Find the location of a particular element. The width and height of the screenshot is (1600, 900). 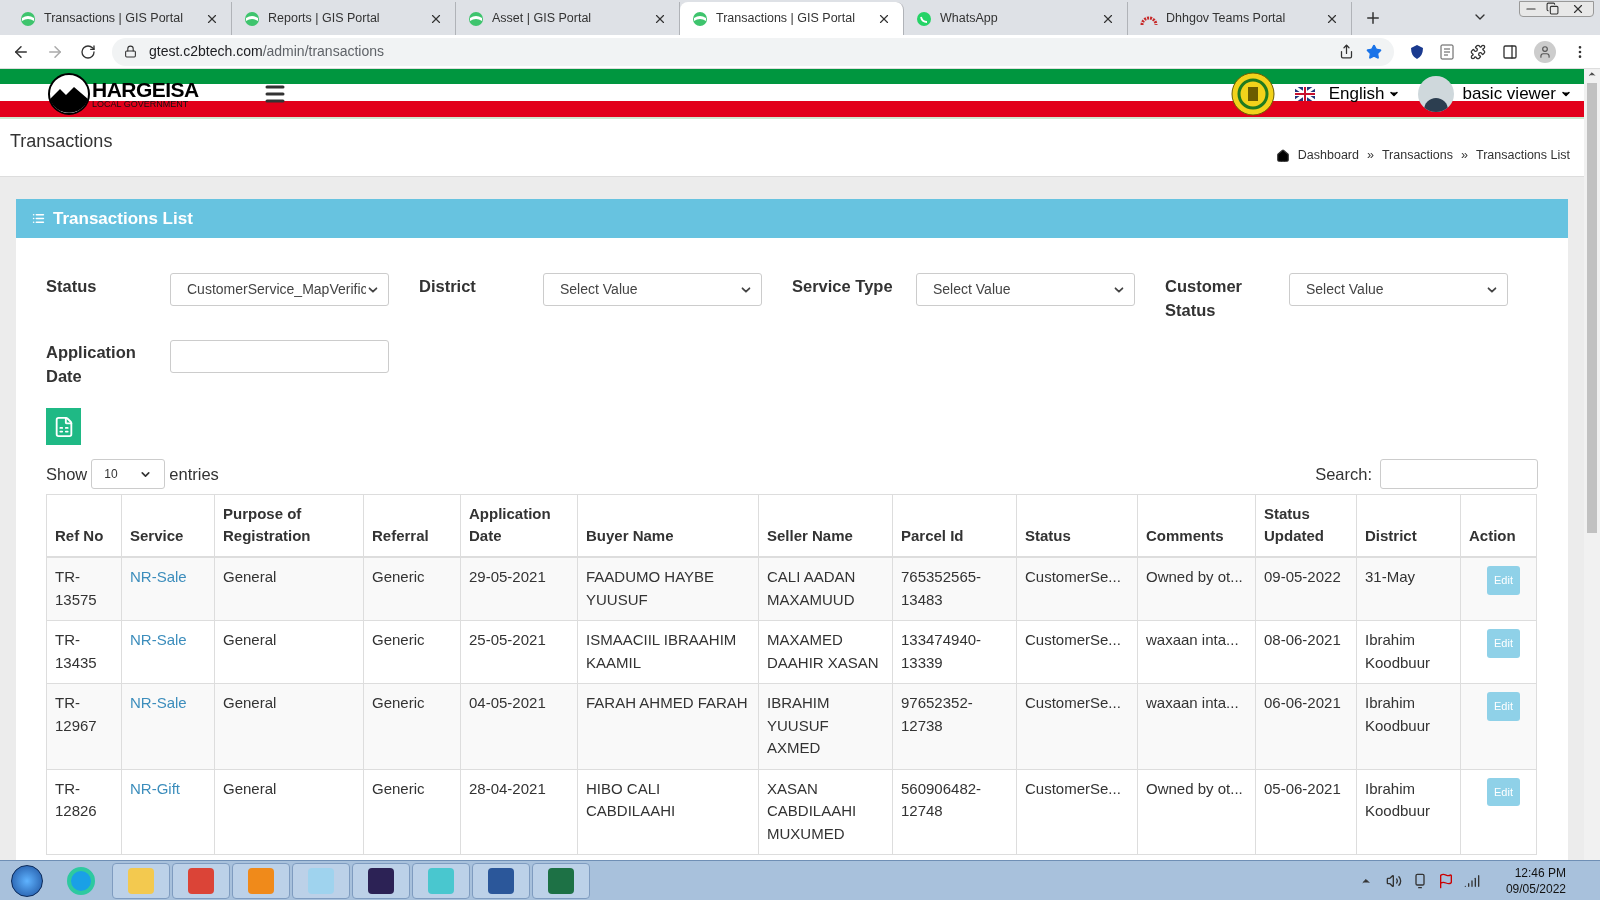

table-cell: 08-06-2021 is located at coordinates (1302, 639).